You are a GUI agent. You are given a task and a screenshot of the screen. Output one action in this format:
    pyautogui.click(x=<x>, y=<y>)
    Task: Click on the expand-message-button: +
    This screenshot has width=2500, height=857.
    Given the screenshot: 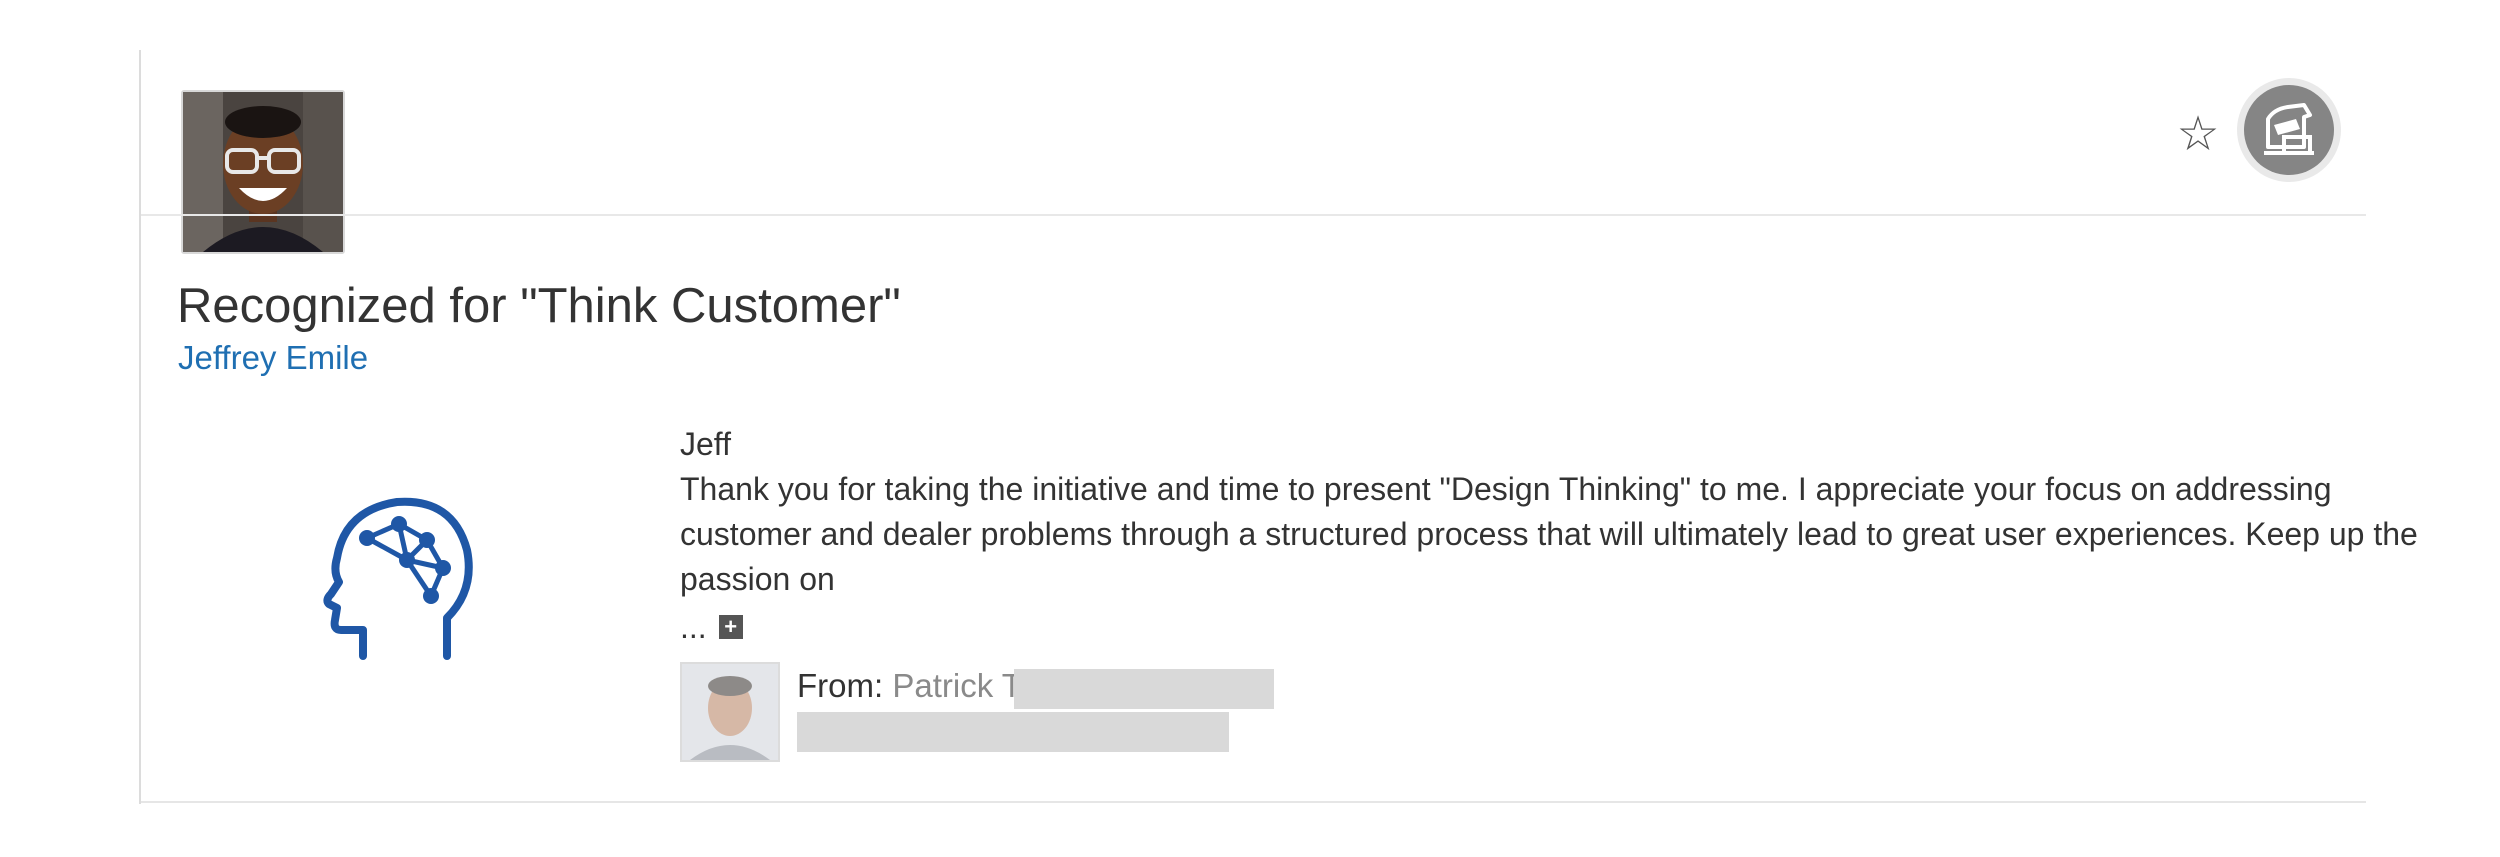 What is the action you would take?
    pyautogui.click(x=730, y=627)
    